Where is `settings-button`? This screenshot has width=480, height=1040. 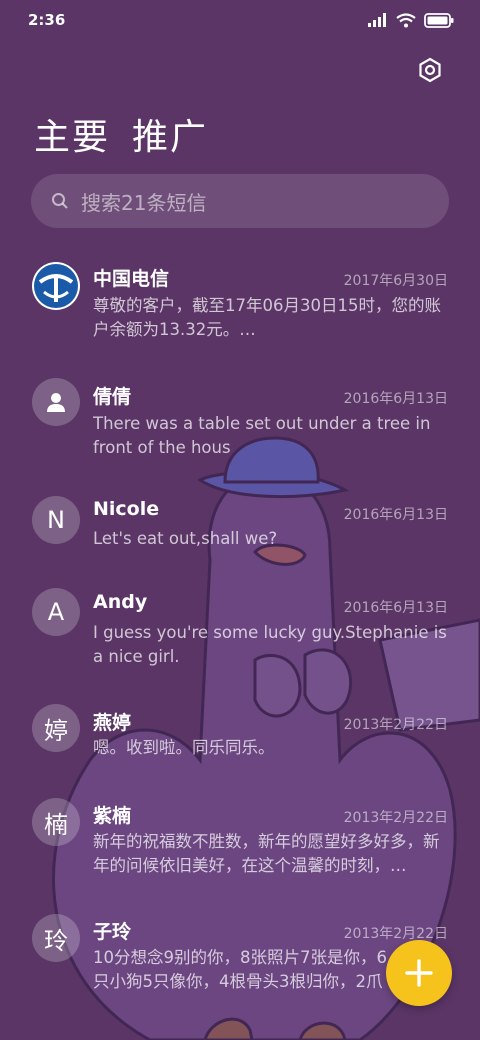 settings-button is located at coordinates (430, 70).